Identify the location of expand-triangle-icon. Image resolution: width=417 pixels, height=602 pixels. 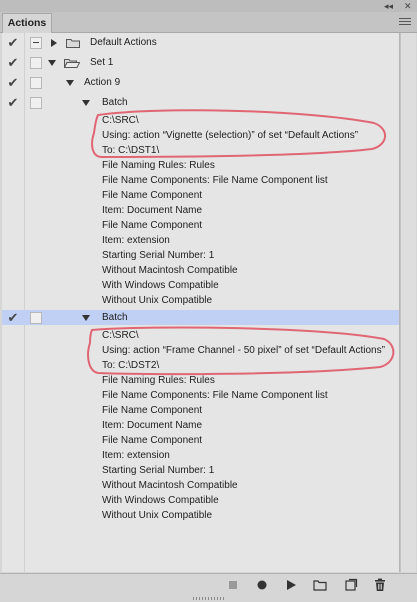
(54, 43).